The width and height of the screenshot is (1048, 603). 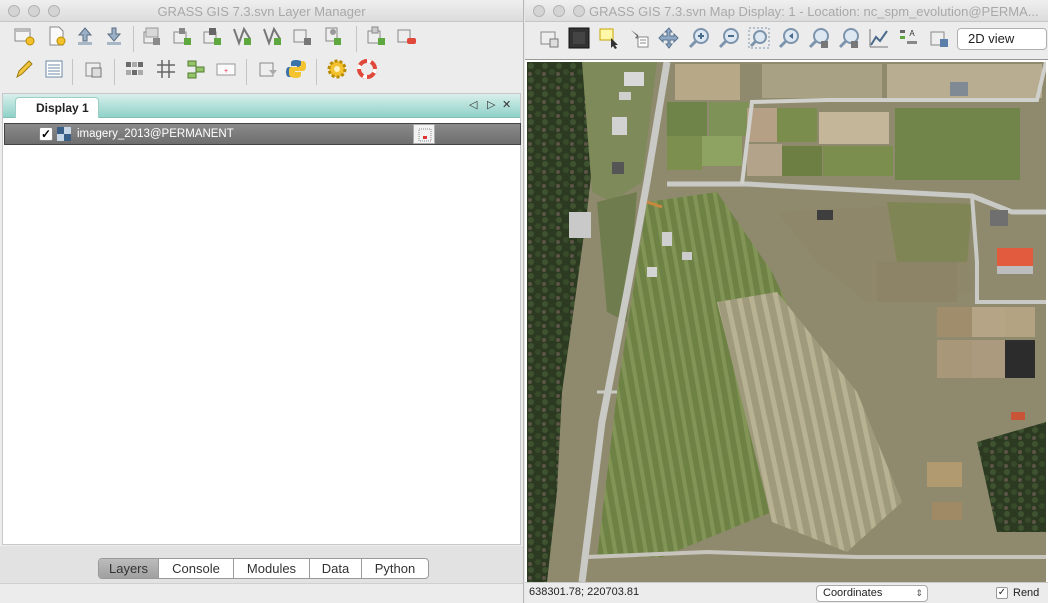 What do you see at coordinates (94, 69) in the screenshot?
I see `map-calculator-icon` at bounding box center [94, 69].